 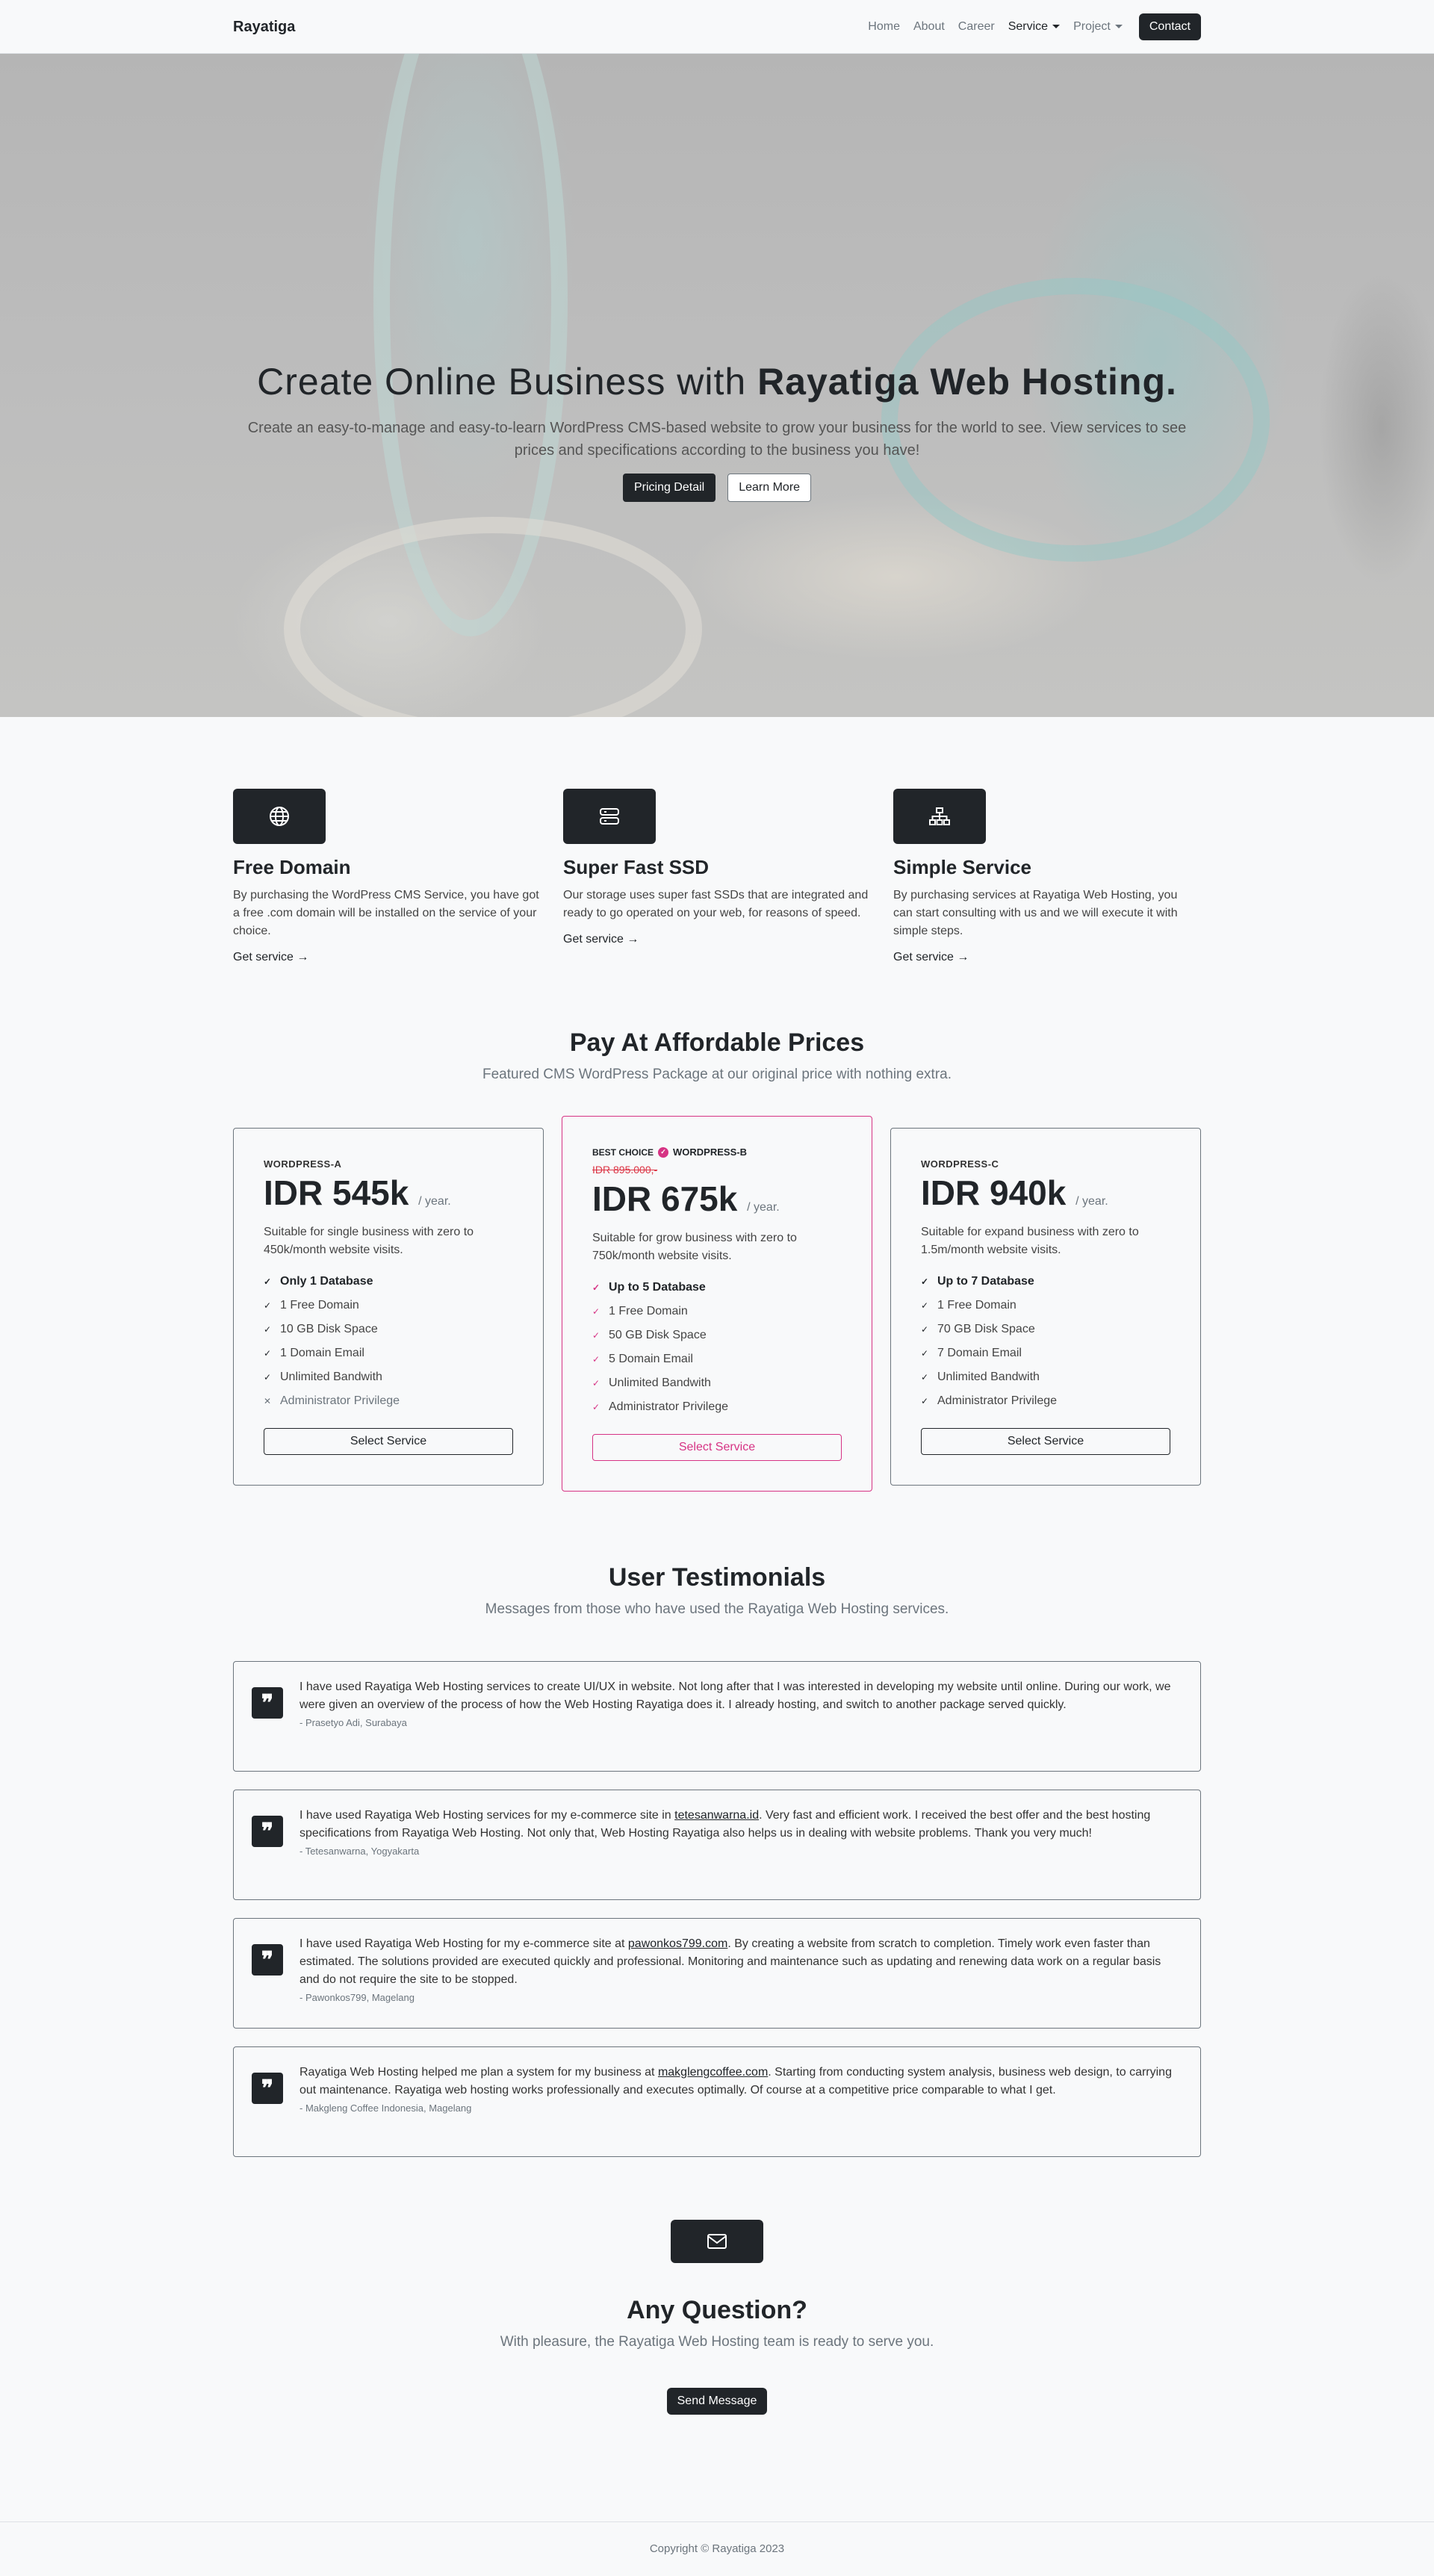 I want to click on hero-title-plain: Create Online Business with, so click(x=507, y=382).